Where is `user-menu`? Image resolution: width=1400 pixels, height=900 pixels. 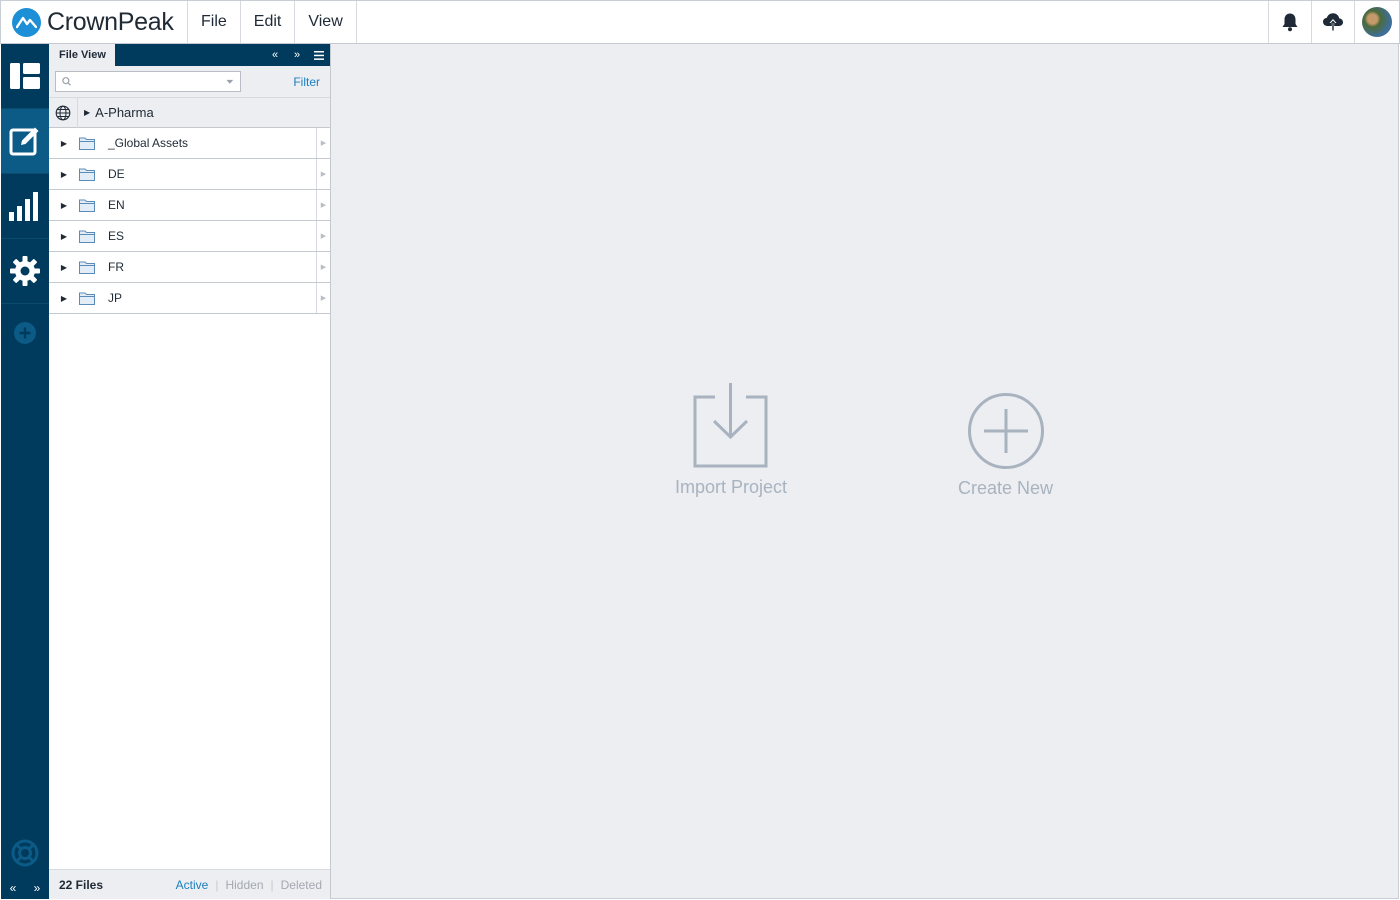
user-menu is located at coordinates (1376, 22).